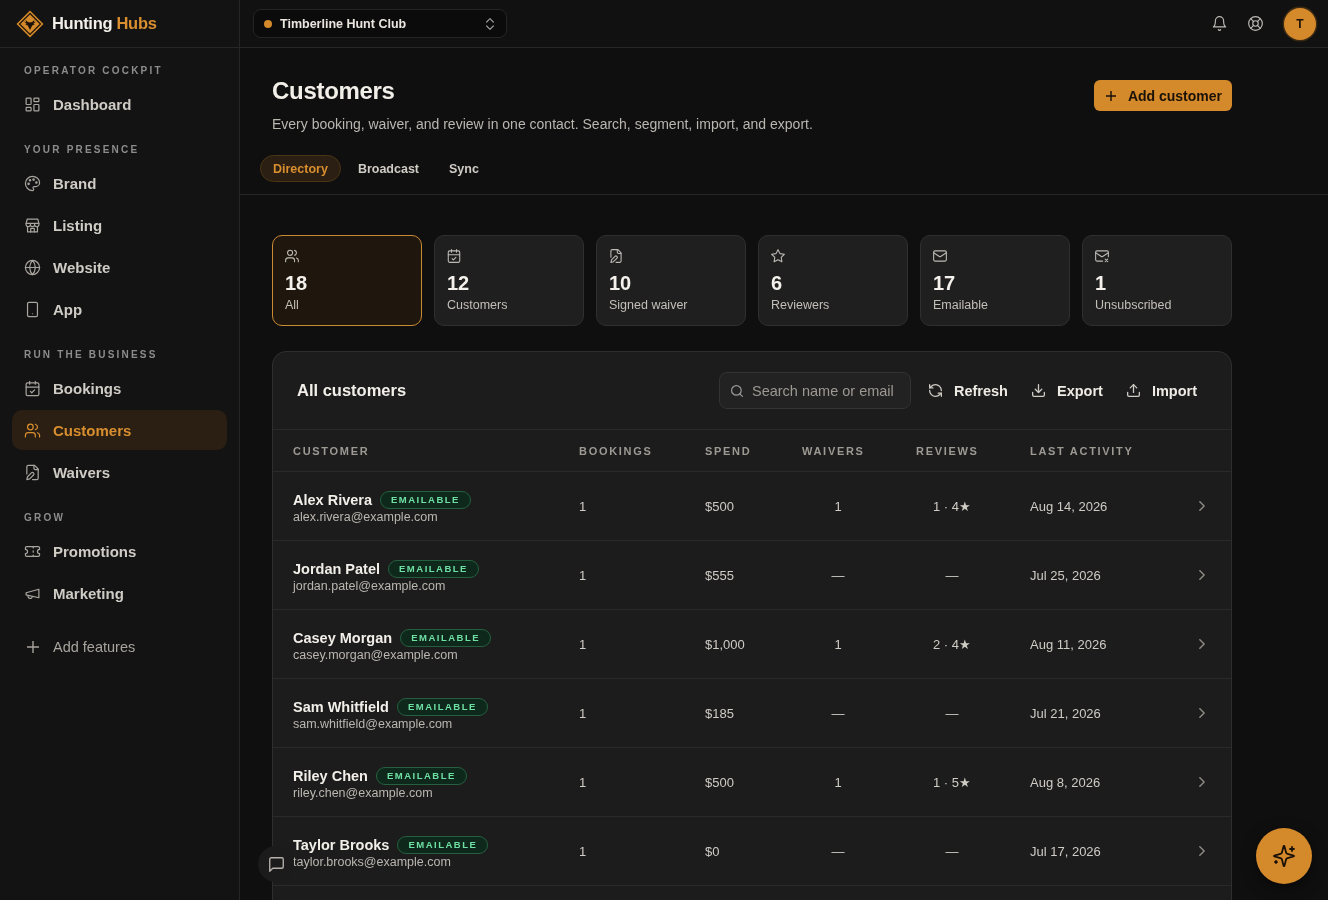 Image resolution: width=1328 pixels, height=900 pixels. I want to click on last-activity-cell: Jul 21, 2026, so click(1065, 713).